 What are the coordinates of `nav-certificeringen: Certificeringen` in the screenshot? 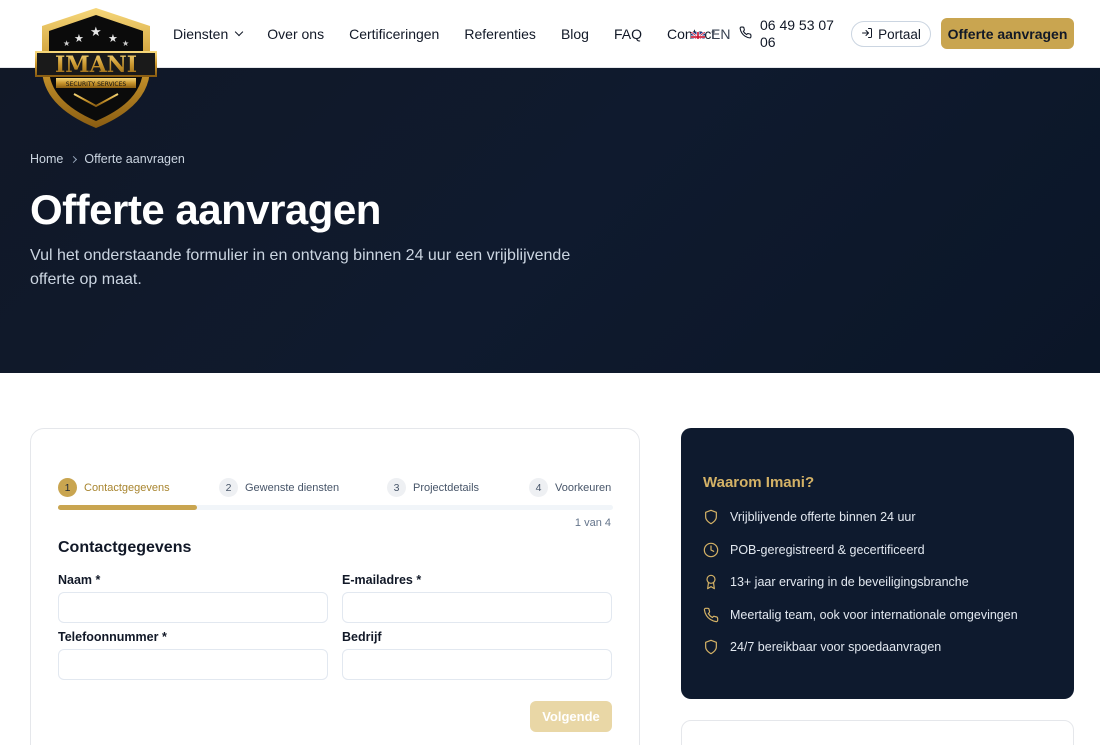 It's located at (394, 34).